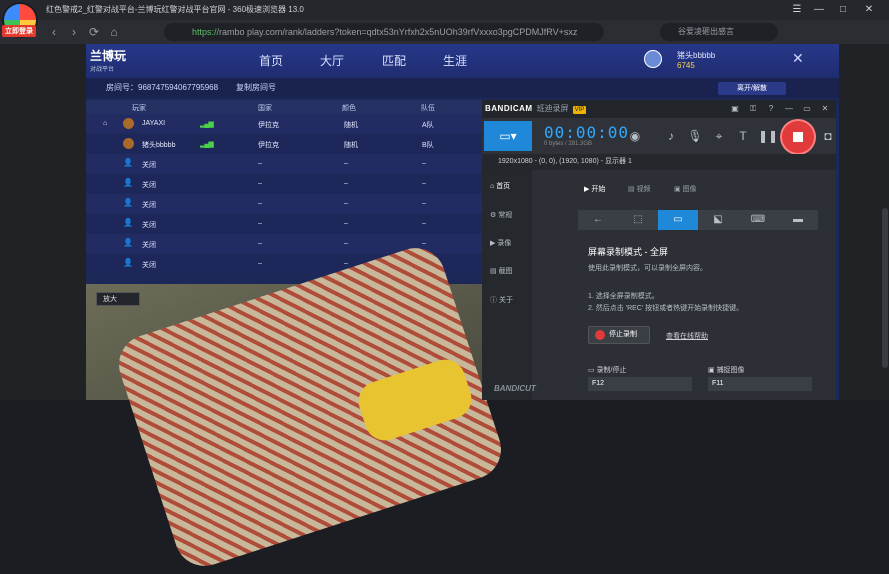 The image size is (889, 574). I want to click on home-button: ⌂, so click(114, 32).